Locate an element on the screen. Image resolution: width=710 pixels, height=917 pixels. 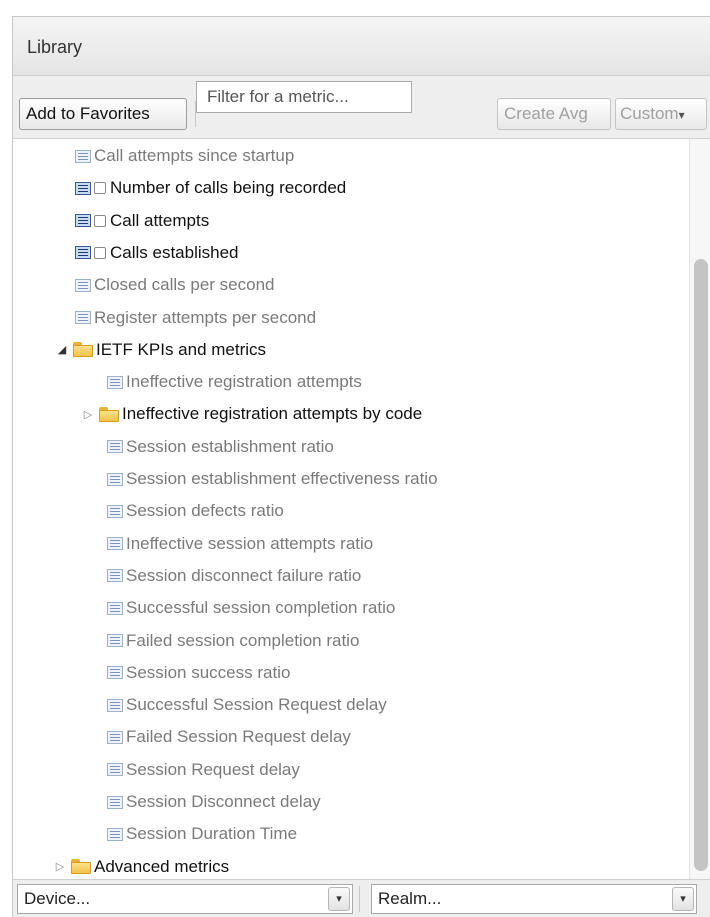
tree-item-label: Session success ratio is located at coordinates (208, 672).